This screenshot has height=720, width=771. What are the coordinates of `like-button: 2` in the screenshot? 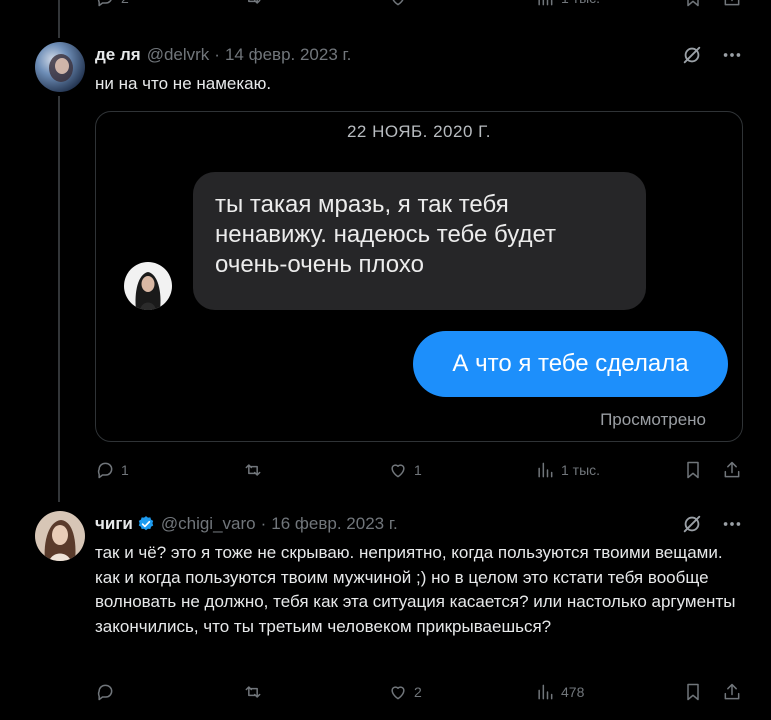 It's located at (405, 692).